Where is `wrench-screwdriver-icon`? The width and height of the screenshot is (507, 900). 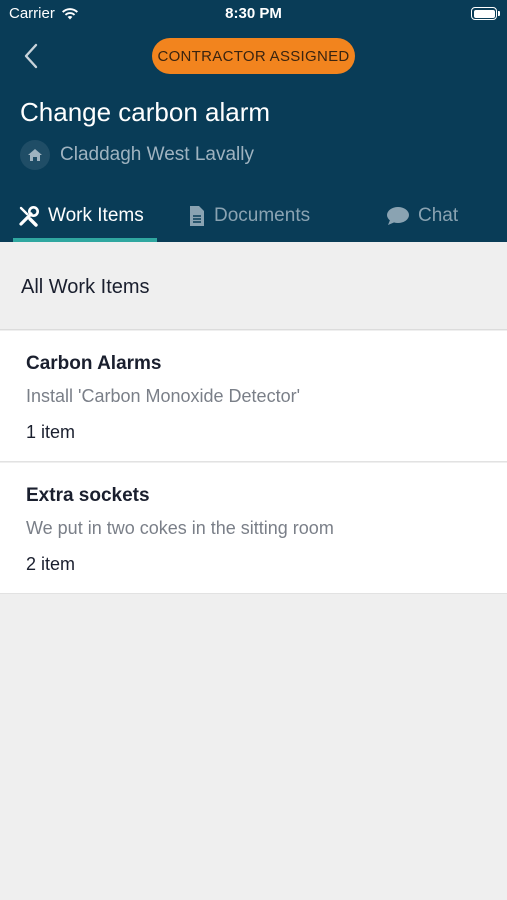
wrench-screwdriver-icon is located at coordinates (29, 216).